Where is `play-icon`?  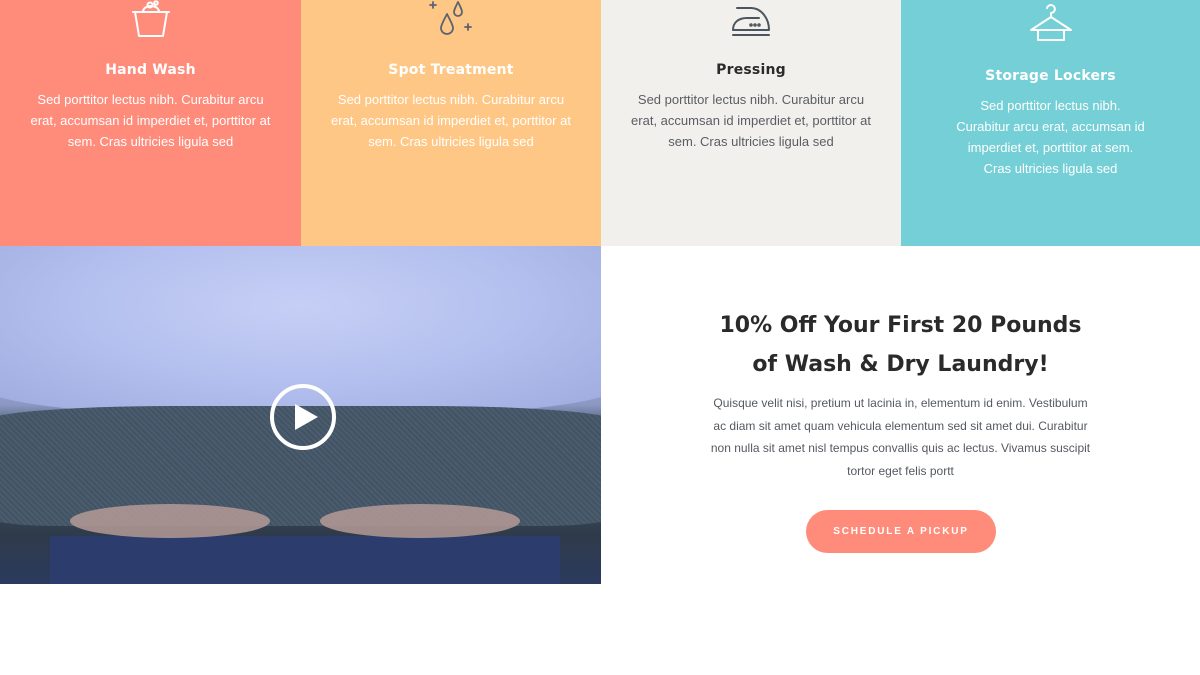
play-icon is located at coordinates (306, 417).